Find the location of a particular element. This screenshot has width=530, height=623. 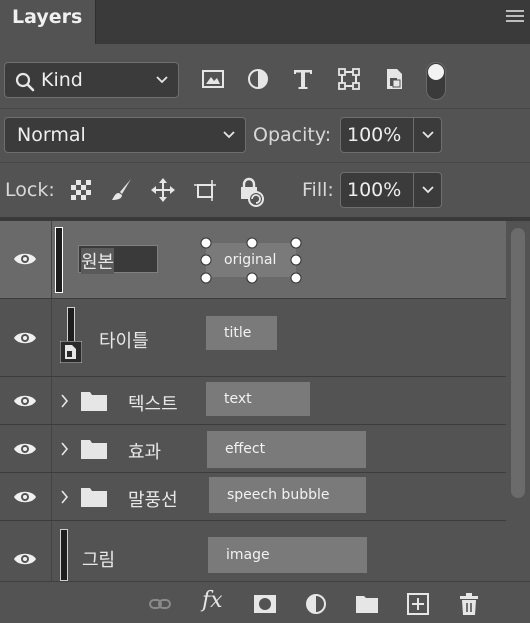

panel-menu-icon is located at coordinates (515, 17).